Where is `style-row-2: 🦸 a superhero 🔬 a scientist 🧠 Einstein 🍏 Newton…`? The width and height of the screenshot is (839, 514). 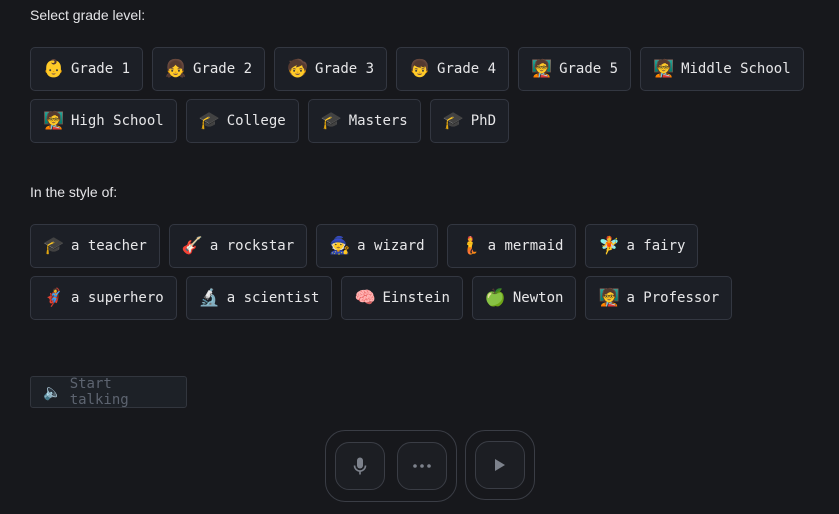
style-row-2: 🦸 a superhero 🔬 a scientist 🧠 Einstein 🍏 Newton… is located at coordinates (381, 298).